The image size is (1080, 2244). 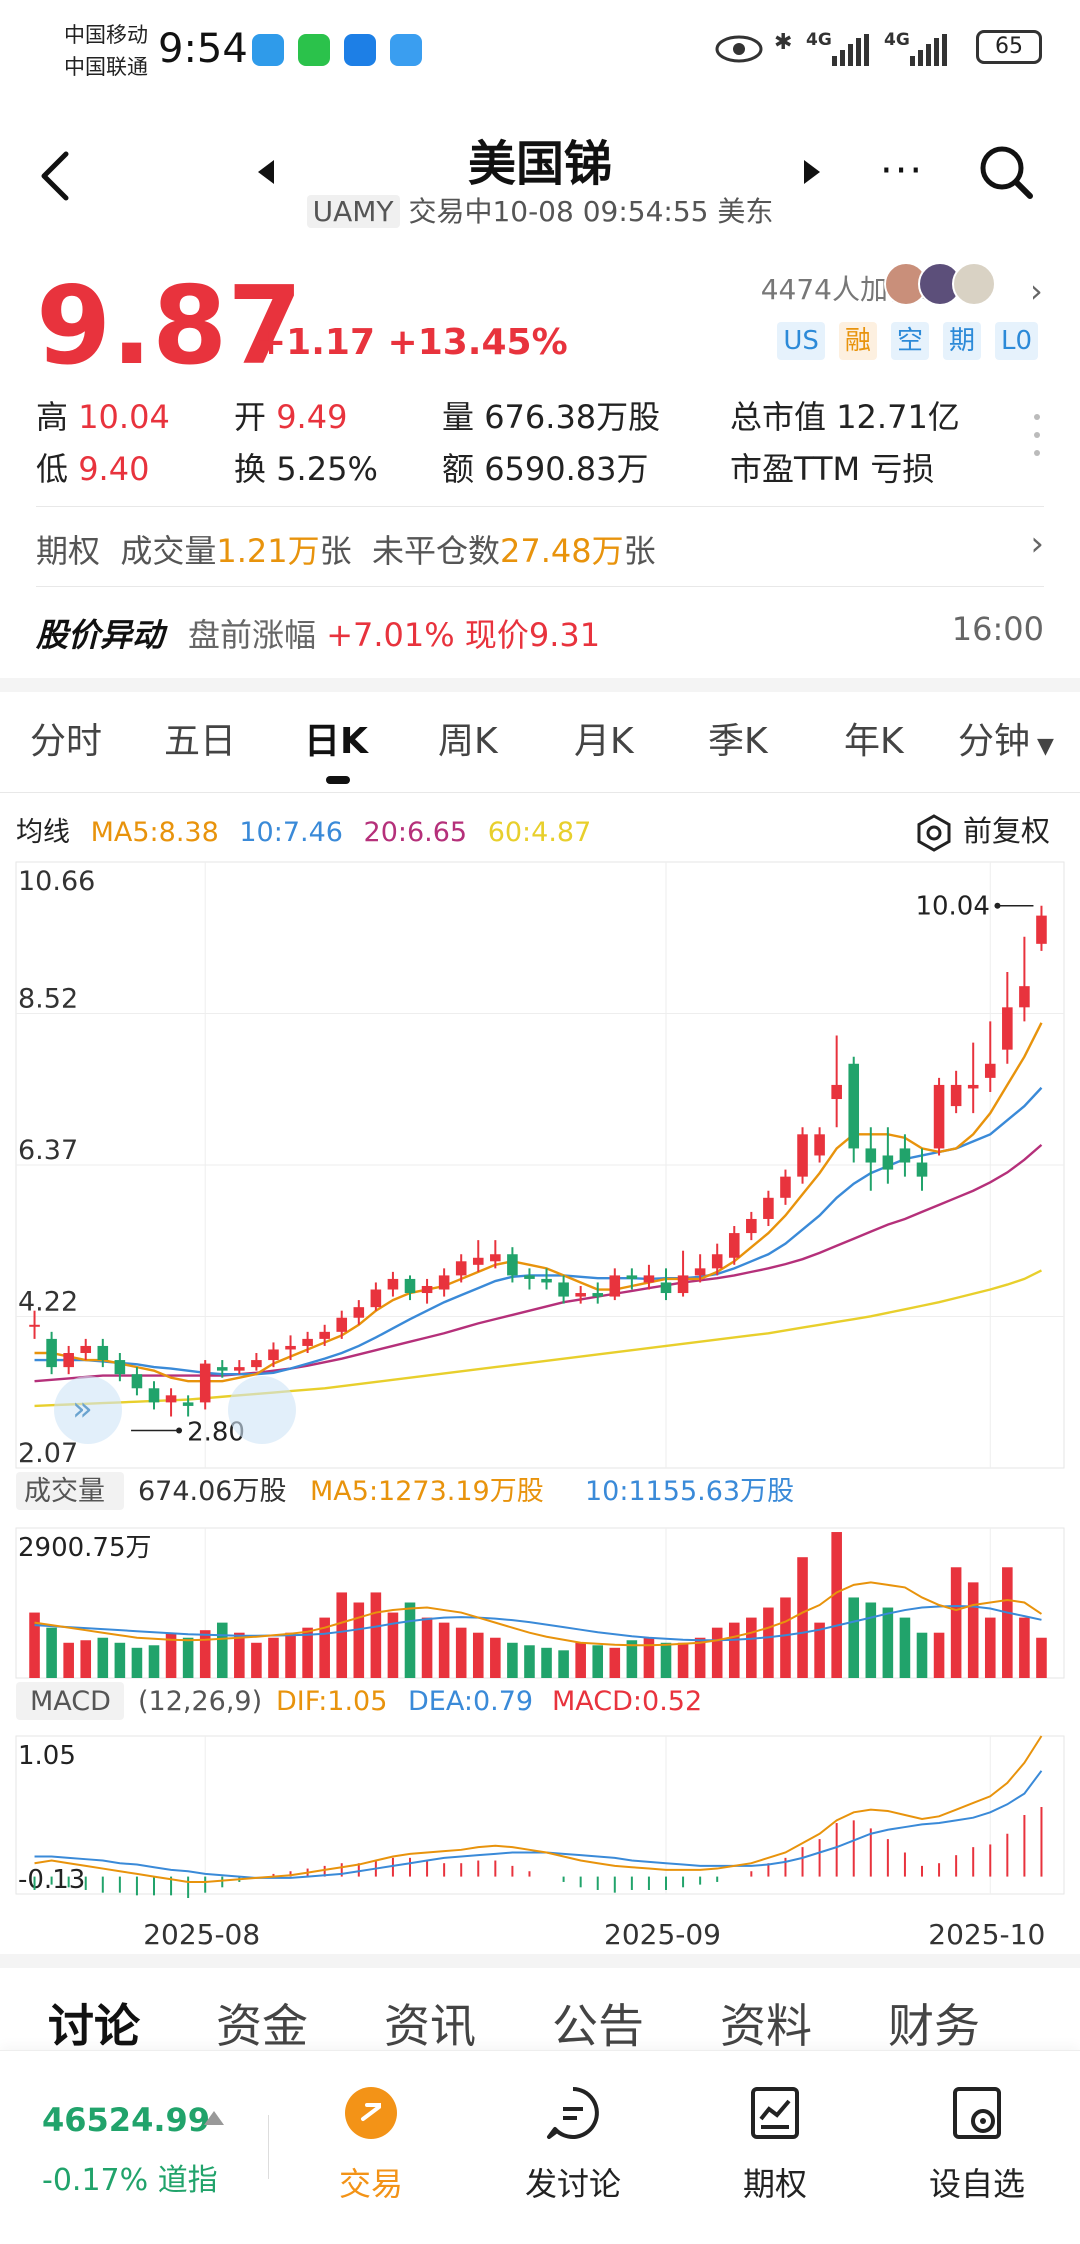 I want to click on ma5-value: MA5:8.38, so click(x=154, y=832).